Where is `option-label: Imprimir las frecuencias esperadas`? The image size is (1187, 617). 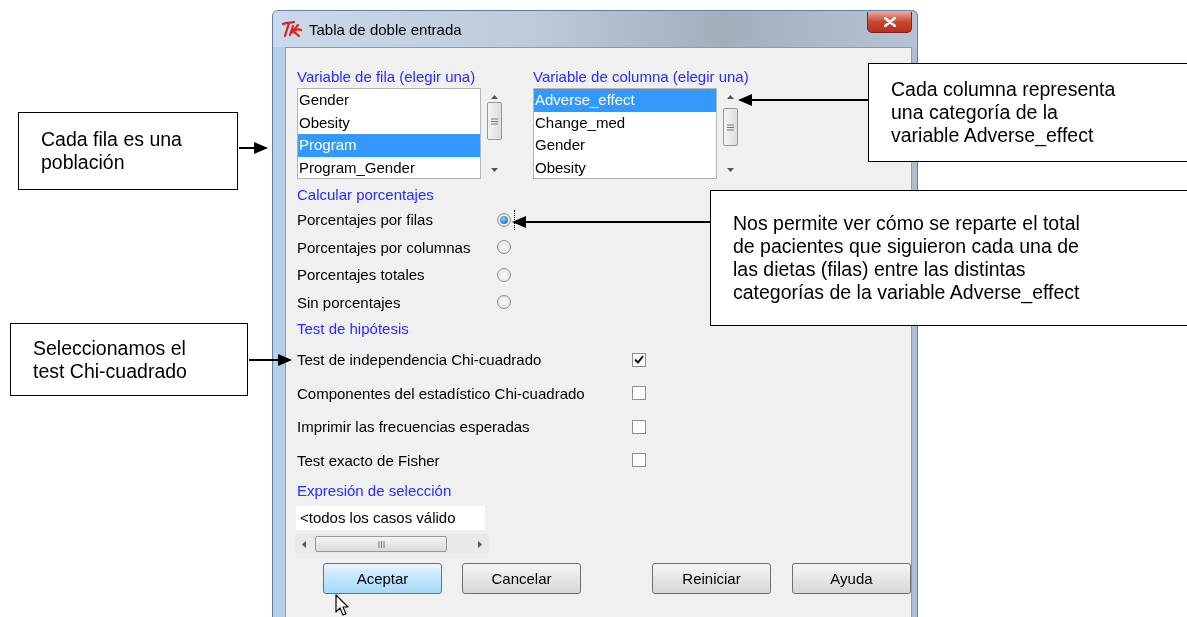 option-label: Imprimir las frecuencias esperadas is located at coordinates (414, 427).